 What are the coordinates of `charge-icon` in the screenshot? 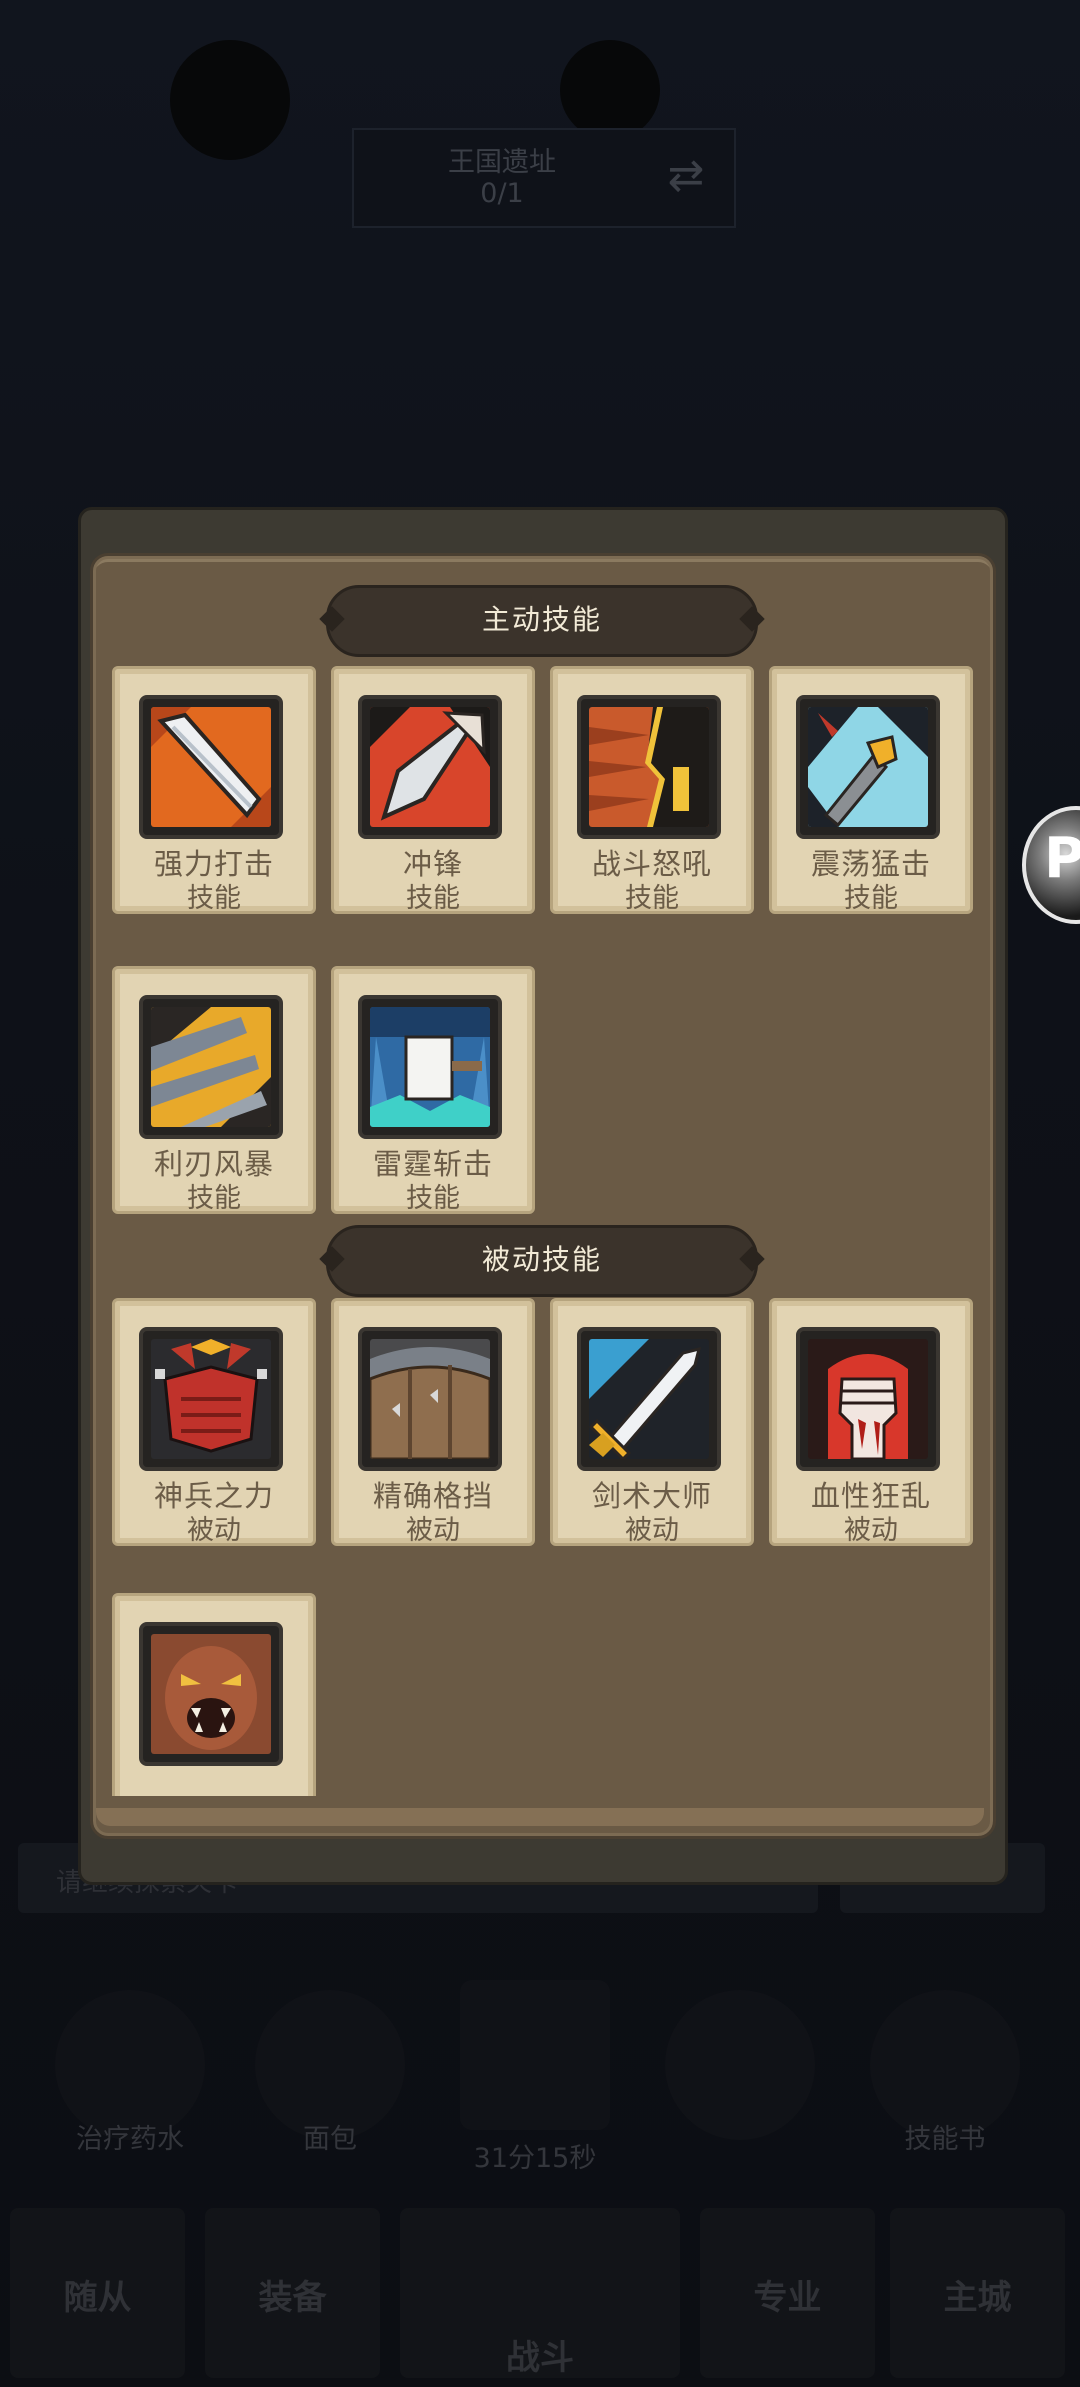 It's located at (430, 767).